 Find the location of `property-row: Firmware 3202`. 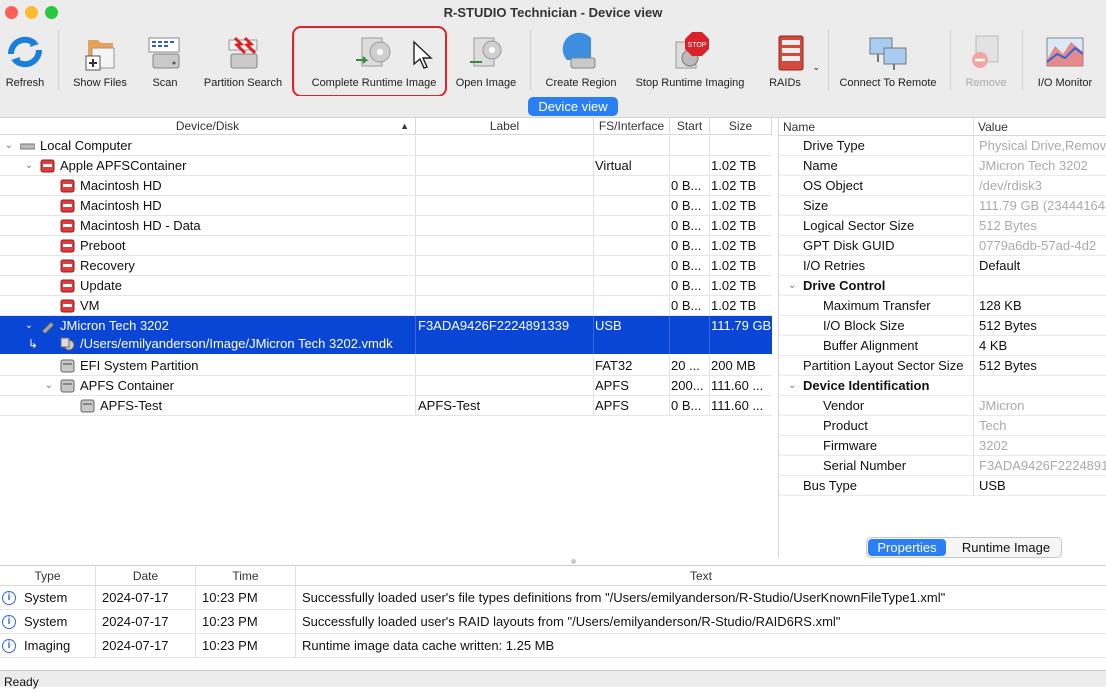

property-row: Firmware 3202 is located at coordinates (942, 446).